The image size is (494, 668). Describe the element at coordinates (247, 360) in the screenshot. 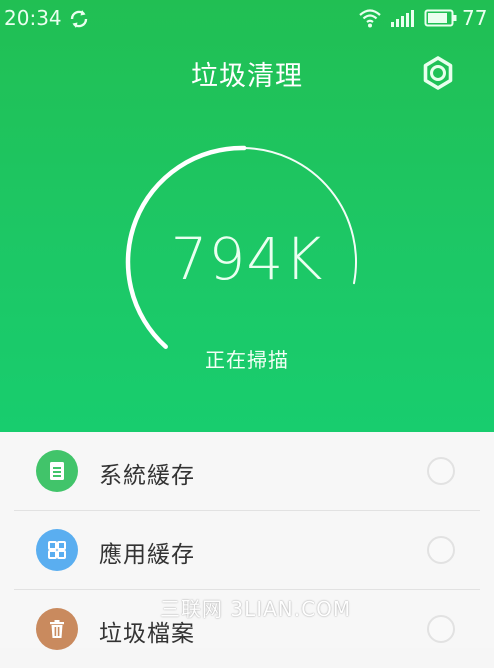

I see `scan-status: 正在掃描` at that location.